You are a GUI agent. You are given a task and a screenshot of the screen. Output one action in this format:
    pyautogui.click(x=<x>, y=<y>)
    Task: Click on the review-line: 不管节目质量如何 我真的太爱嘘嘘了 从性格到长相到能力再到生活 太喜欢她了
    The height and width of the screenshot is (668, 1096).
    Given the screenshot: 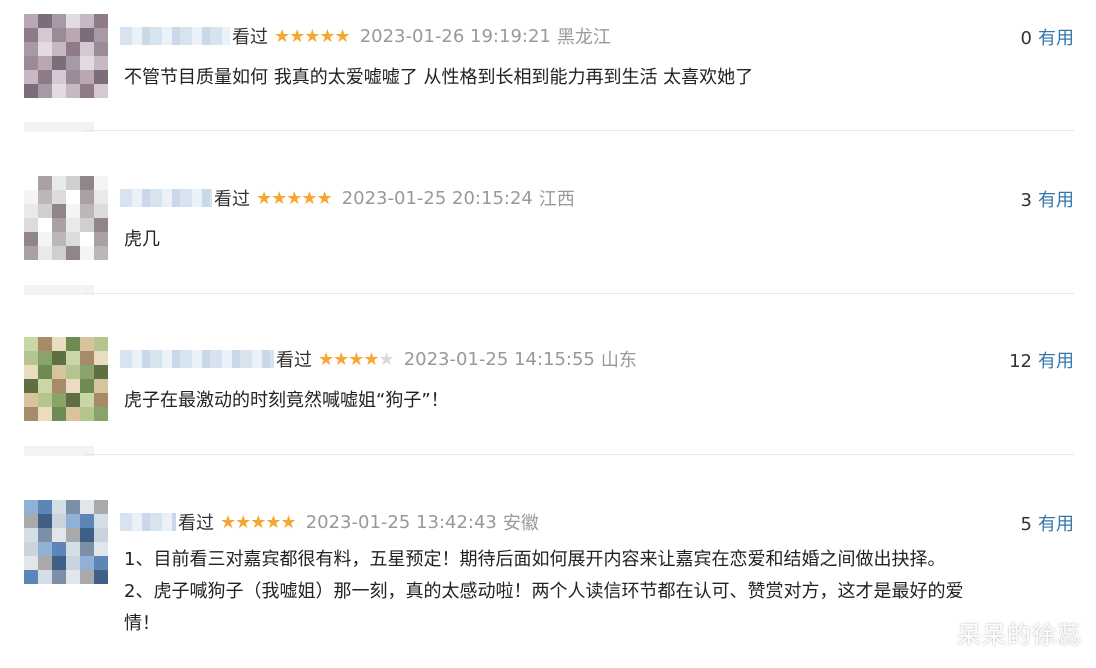 What is the action you would take?
    pyautogui.click(x=439, y=77)
    